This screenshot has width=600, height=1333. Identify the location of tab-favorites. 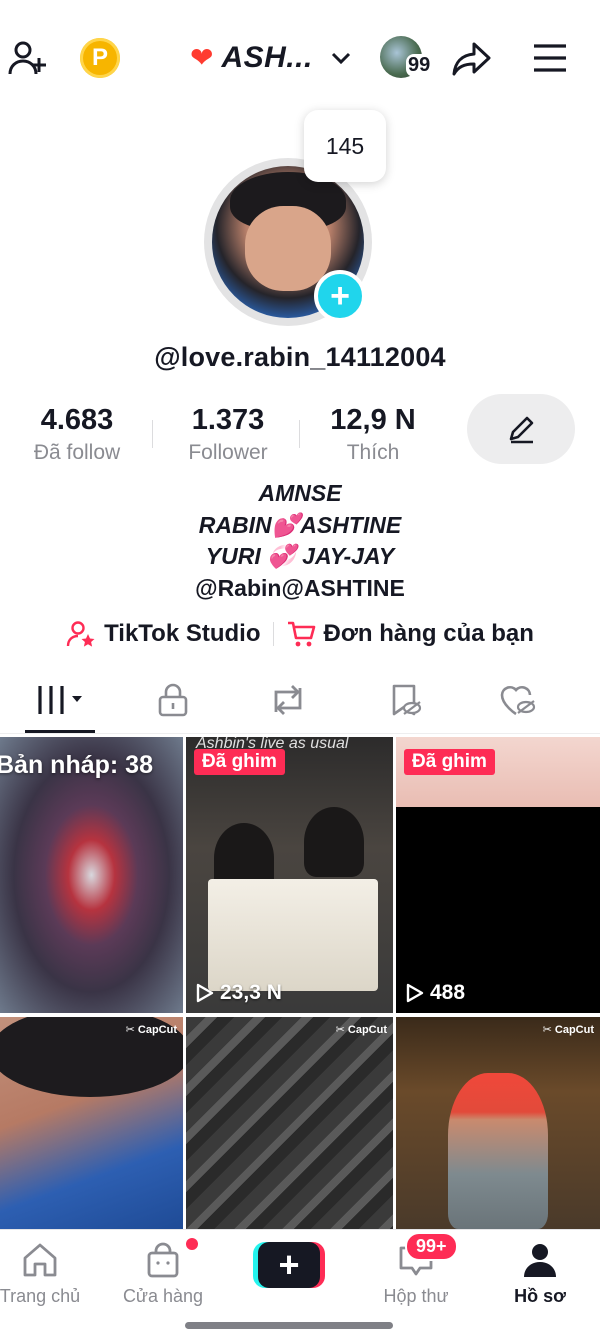
(405, 700).